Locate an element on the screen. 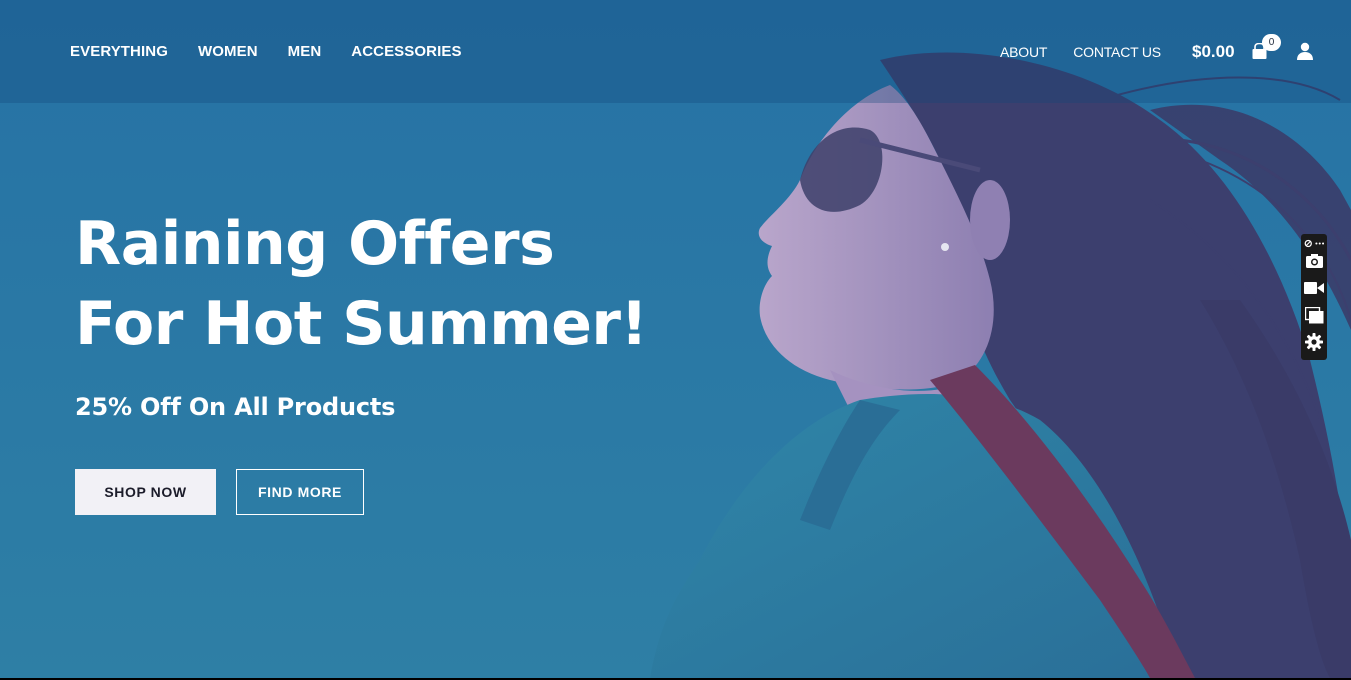 Image resolution: width=1351 pixels, height=680 pixels. window-icon is located at coordinates (1314, 315).